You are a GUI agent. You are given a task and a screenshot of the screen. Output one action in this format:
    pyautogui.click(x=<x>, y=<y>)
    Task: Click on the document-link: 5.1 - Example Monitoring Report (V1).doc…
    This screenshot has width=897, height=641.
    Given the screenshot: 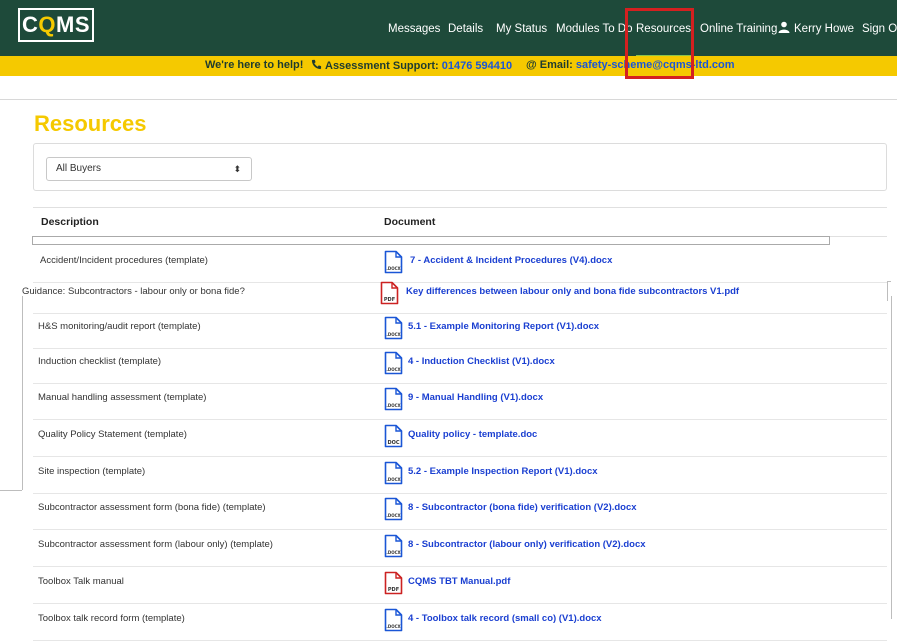 What is the action you would take?
    pyautogui.click(x=503, y=326)
    